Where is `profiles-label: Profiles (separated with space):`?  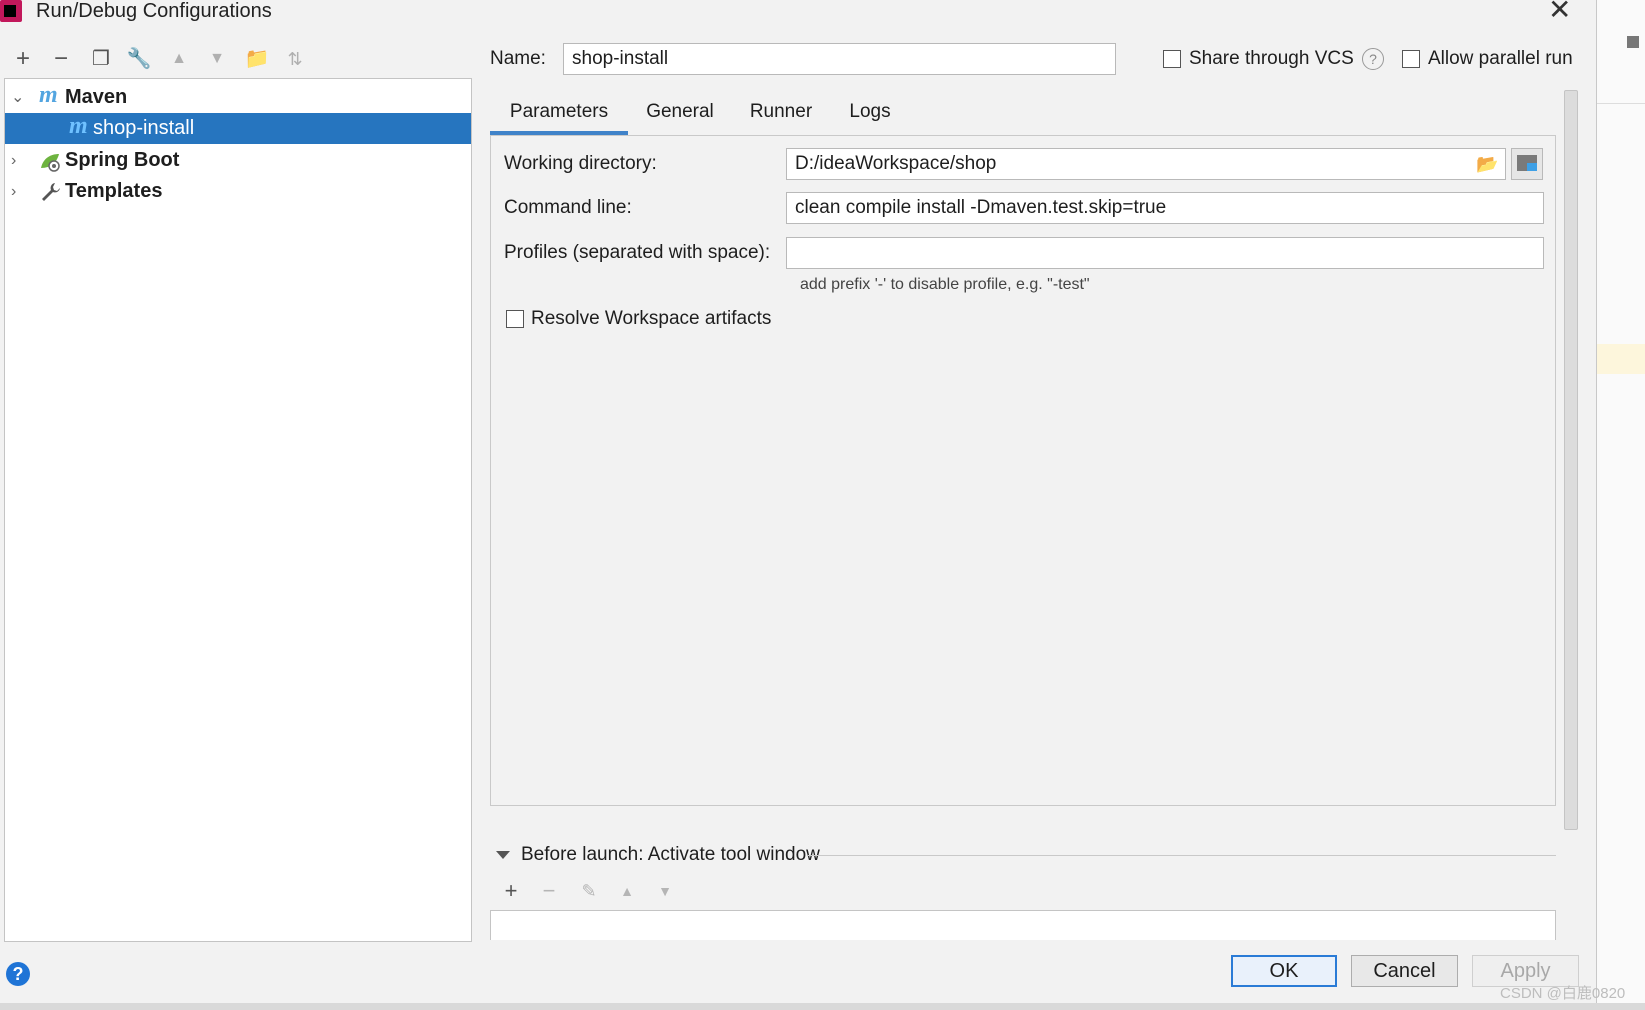 profiles-label: Profiles (separated with space): is located at coordinates (637, 252).